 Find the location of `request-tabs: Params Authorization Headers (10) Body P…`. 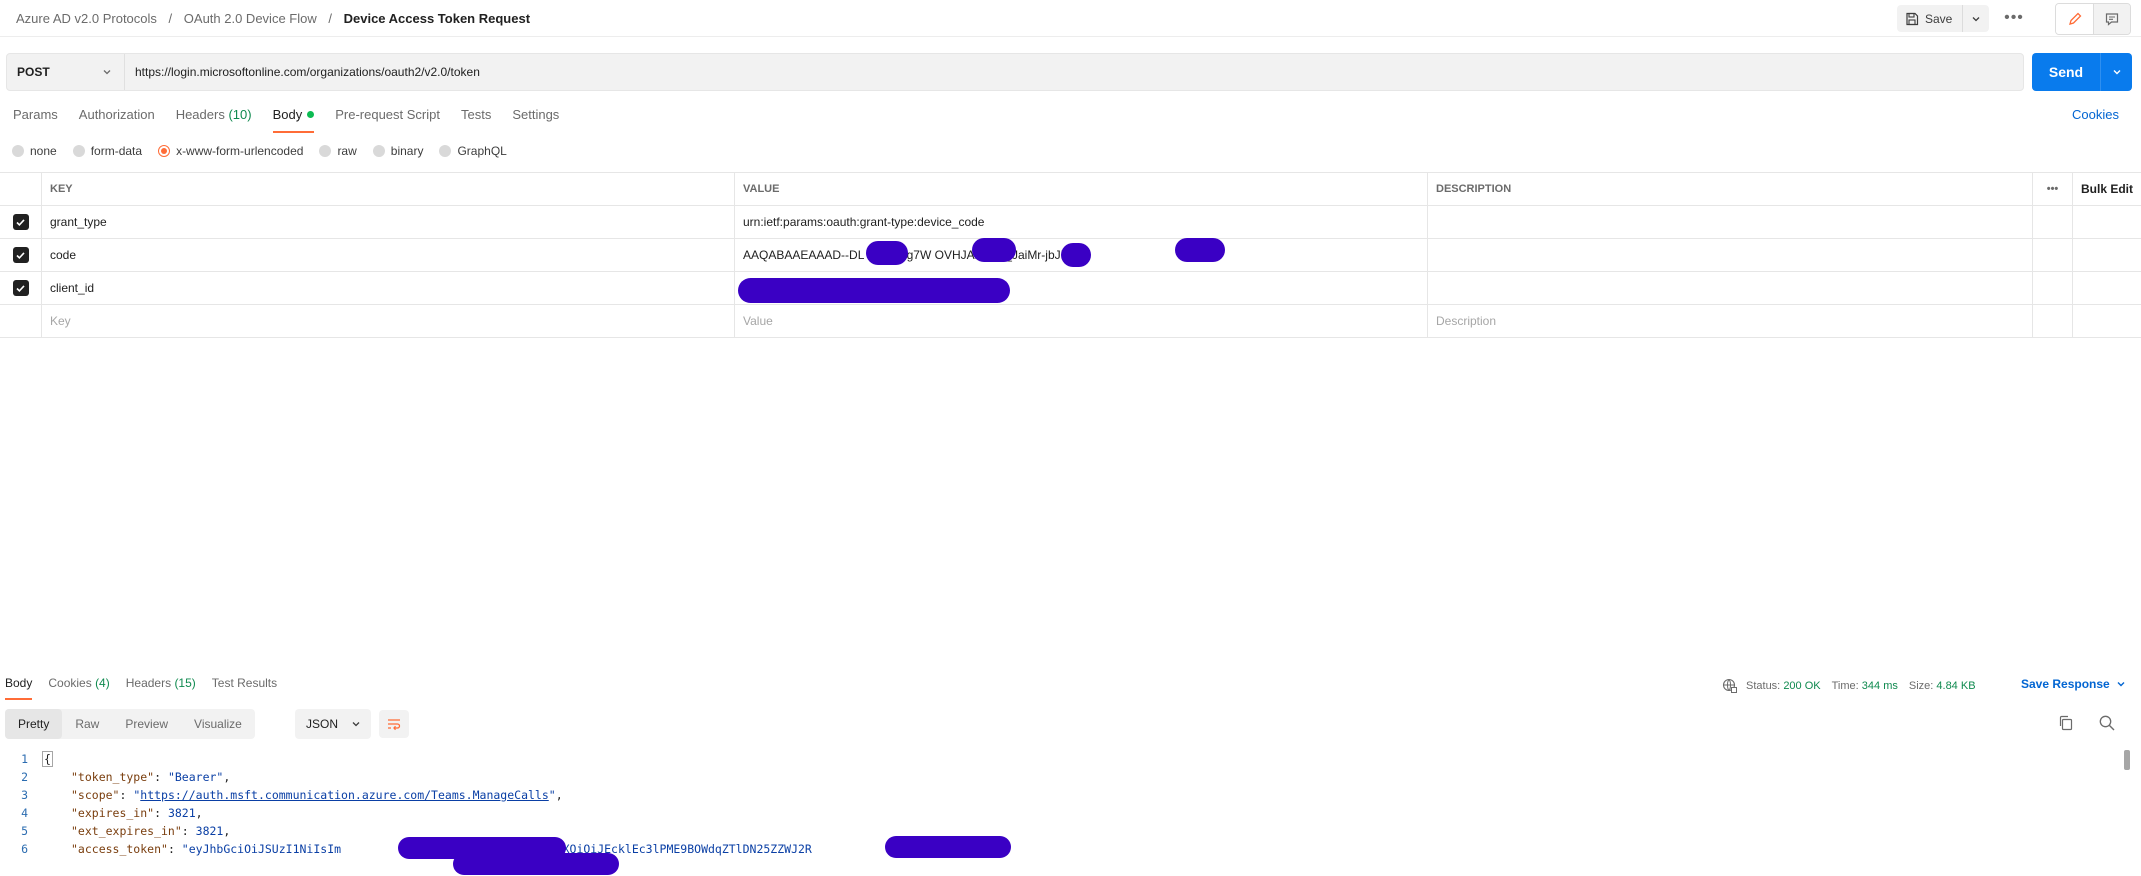

request-tabs: Params Authorization Headers (10) Body P… is located at coordinates (296, 120).